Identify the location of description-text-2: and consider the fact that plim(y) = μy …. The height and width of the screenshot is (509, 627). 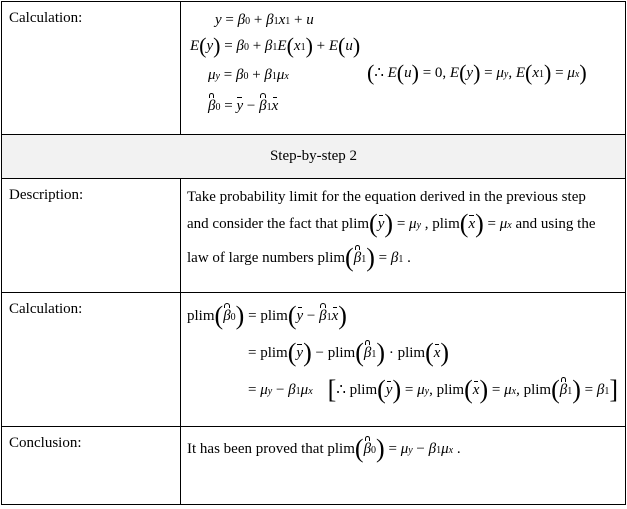
(391, 223).